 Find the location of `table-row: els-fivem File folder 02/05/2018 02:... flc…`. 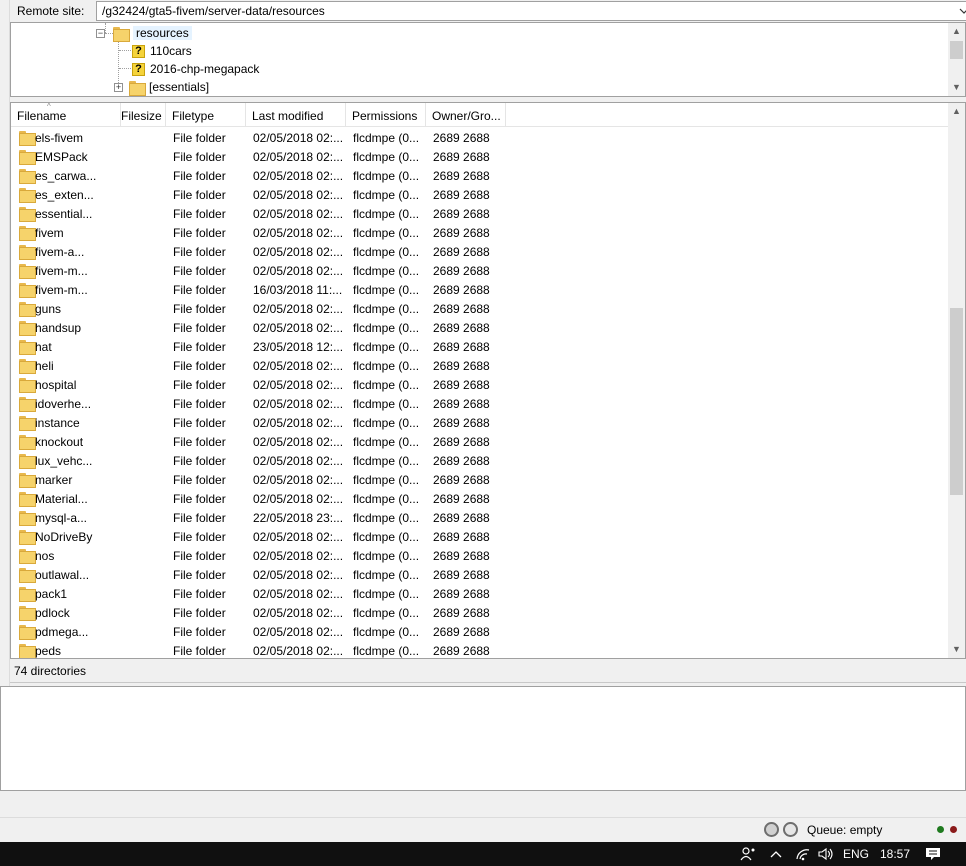

table-row: els-fivem File folder 02/05/2018 02:... flc… is located at coordinates (480, 137).